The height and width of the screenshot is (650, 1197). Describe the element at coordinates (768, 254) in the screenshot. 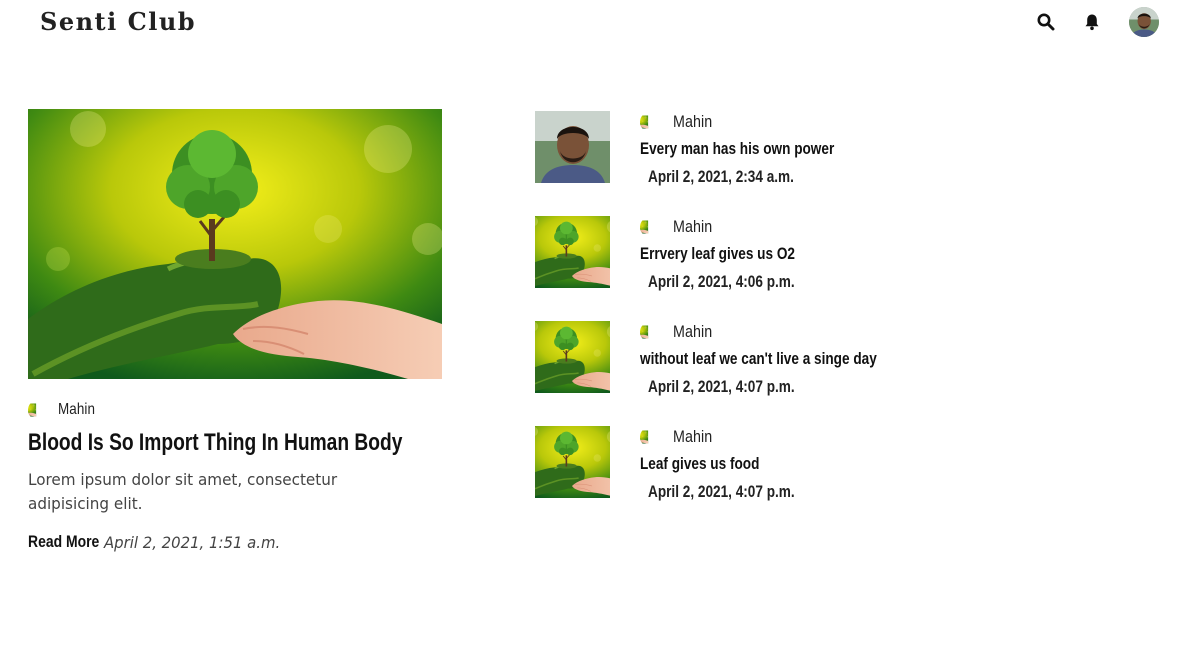

I see `post-title: Errvery leaf gives us O2` at that location.